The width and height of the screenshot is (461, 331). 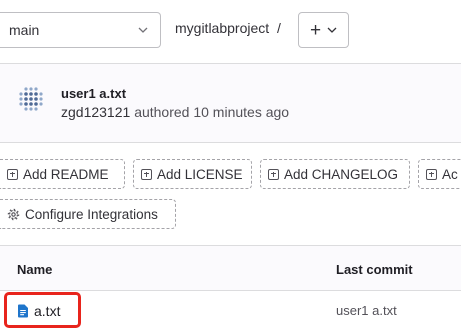 I want to click on breadcrumb-project-link: mygitlabproject, so click(x=222, y=28).